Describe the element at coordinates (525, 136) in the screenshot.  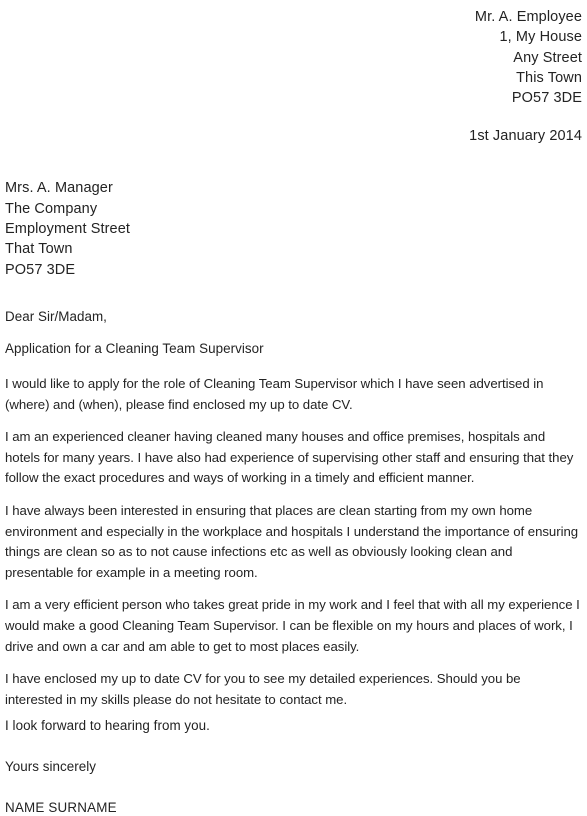
I see `letter-date: 1st January 2014` at that location.